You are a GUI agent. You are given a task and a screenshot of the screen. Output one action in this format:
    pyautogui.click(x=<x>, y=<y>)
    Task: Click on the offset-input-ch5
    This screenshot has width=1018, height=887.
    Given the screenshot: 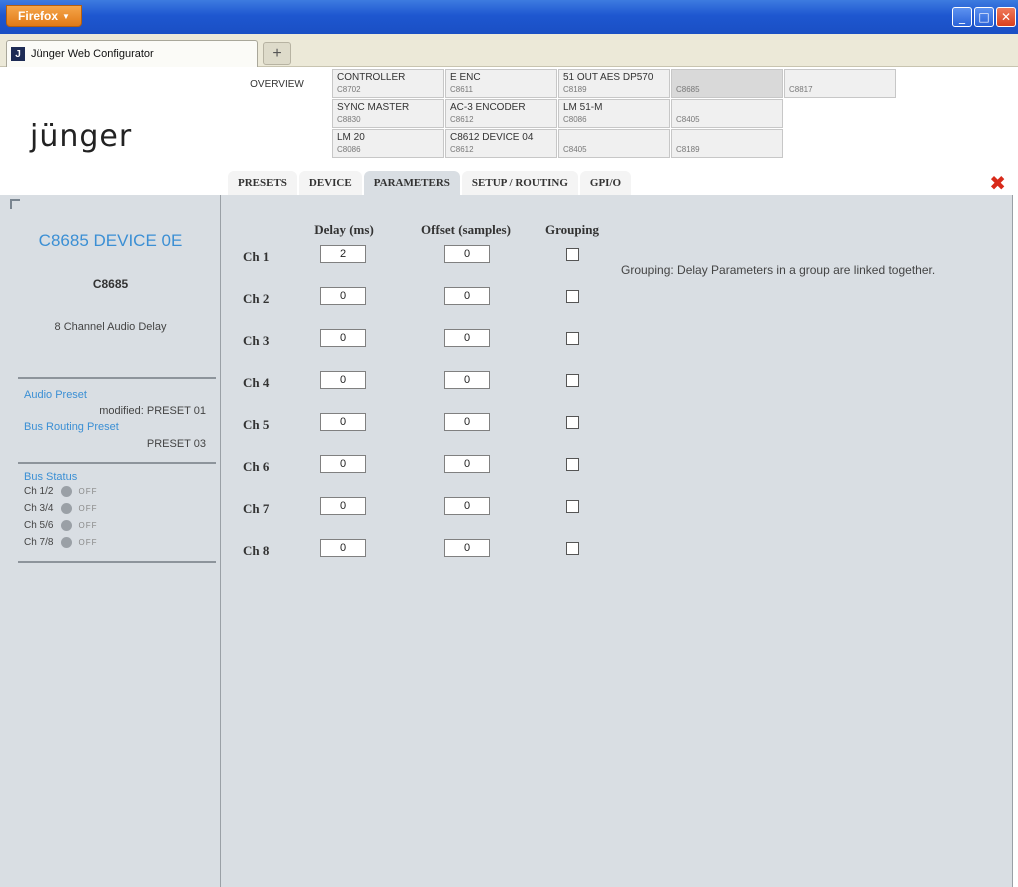 What is the action you would take?
    pyautogui.click(x=467, y=422)
    